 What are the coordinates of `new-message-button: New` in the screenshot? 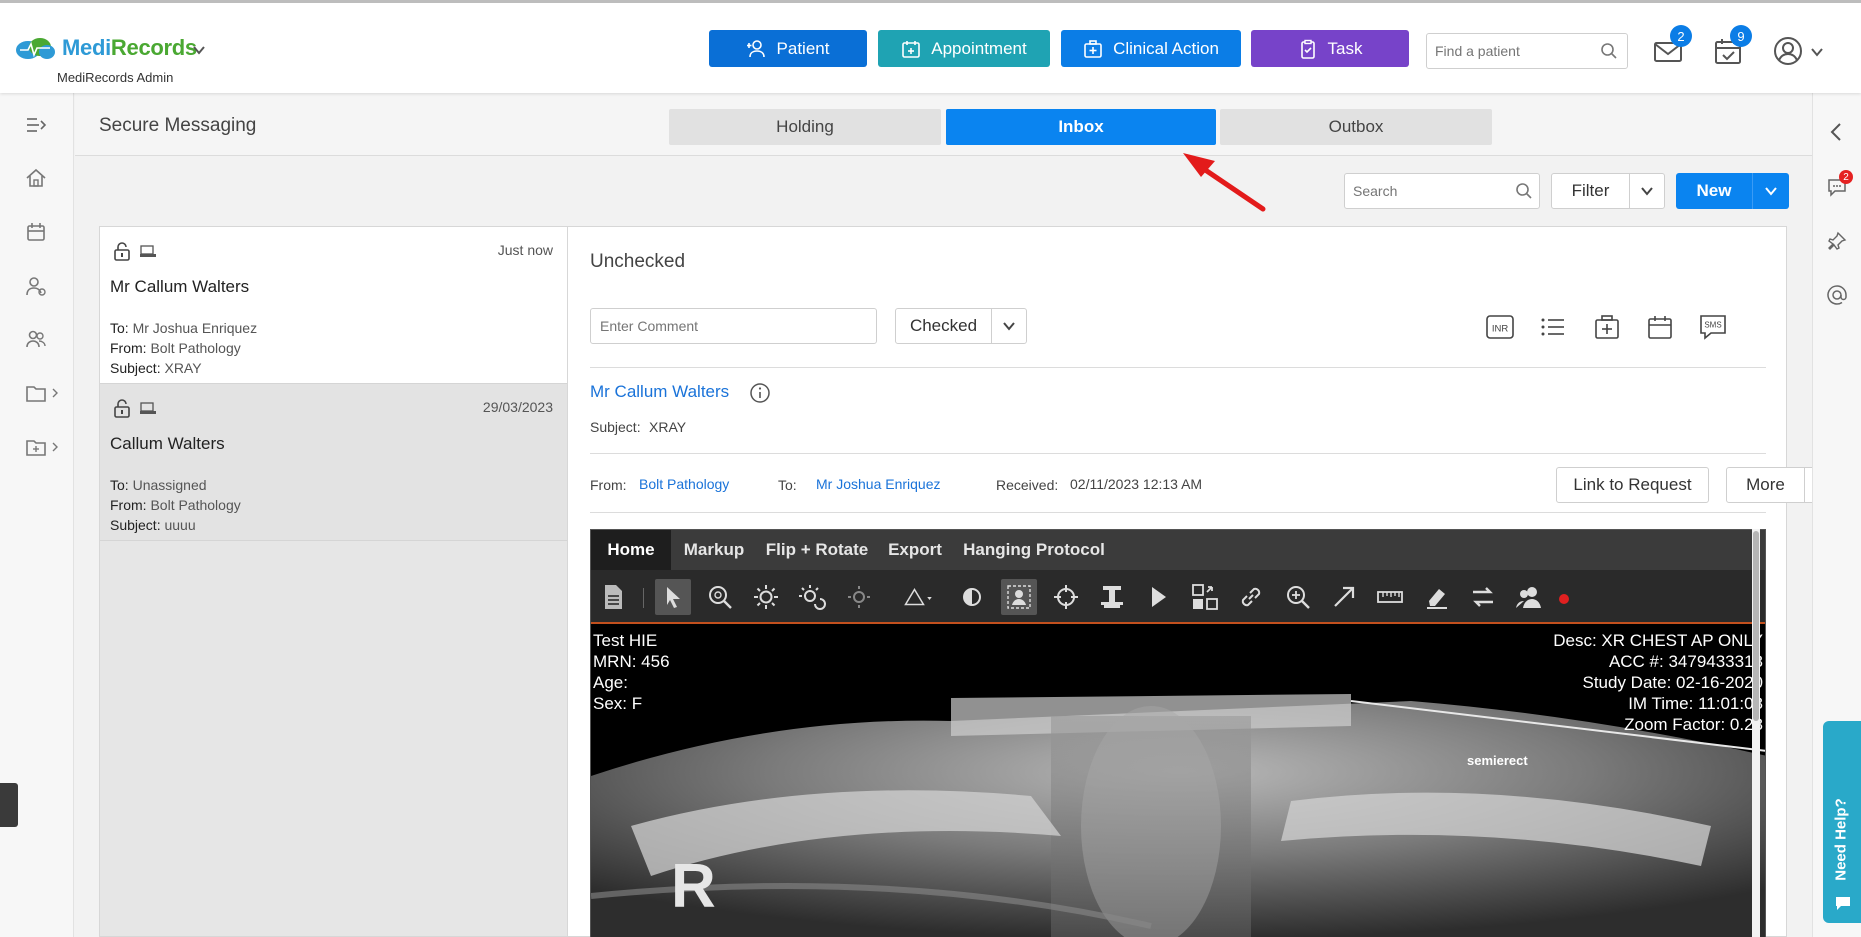 It's located at (1732, 191).